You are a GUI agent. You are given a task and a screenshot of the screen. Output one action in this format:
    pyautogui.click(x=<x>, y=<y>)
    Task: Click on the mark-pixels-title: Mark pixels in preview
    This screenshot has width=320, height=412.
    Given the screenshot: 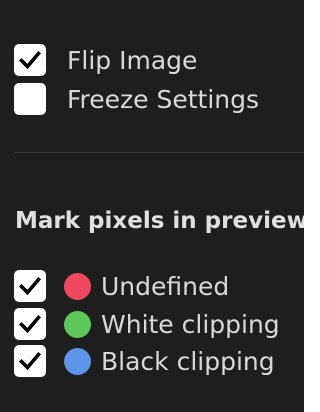 What is the action you would take?
    pyautogui.click(x=161, y=221)
    